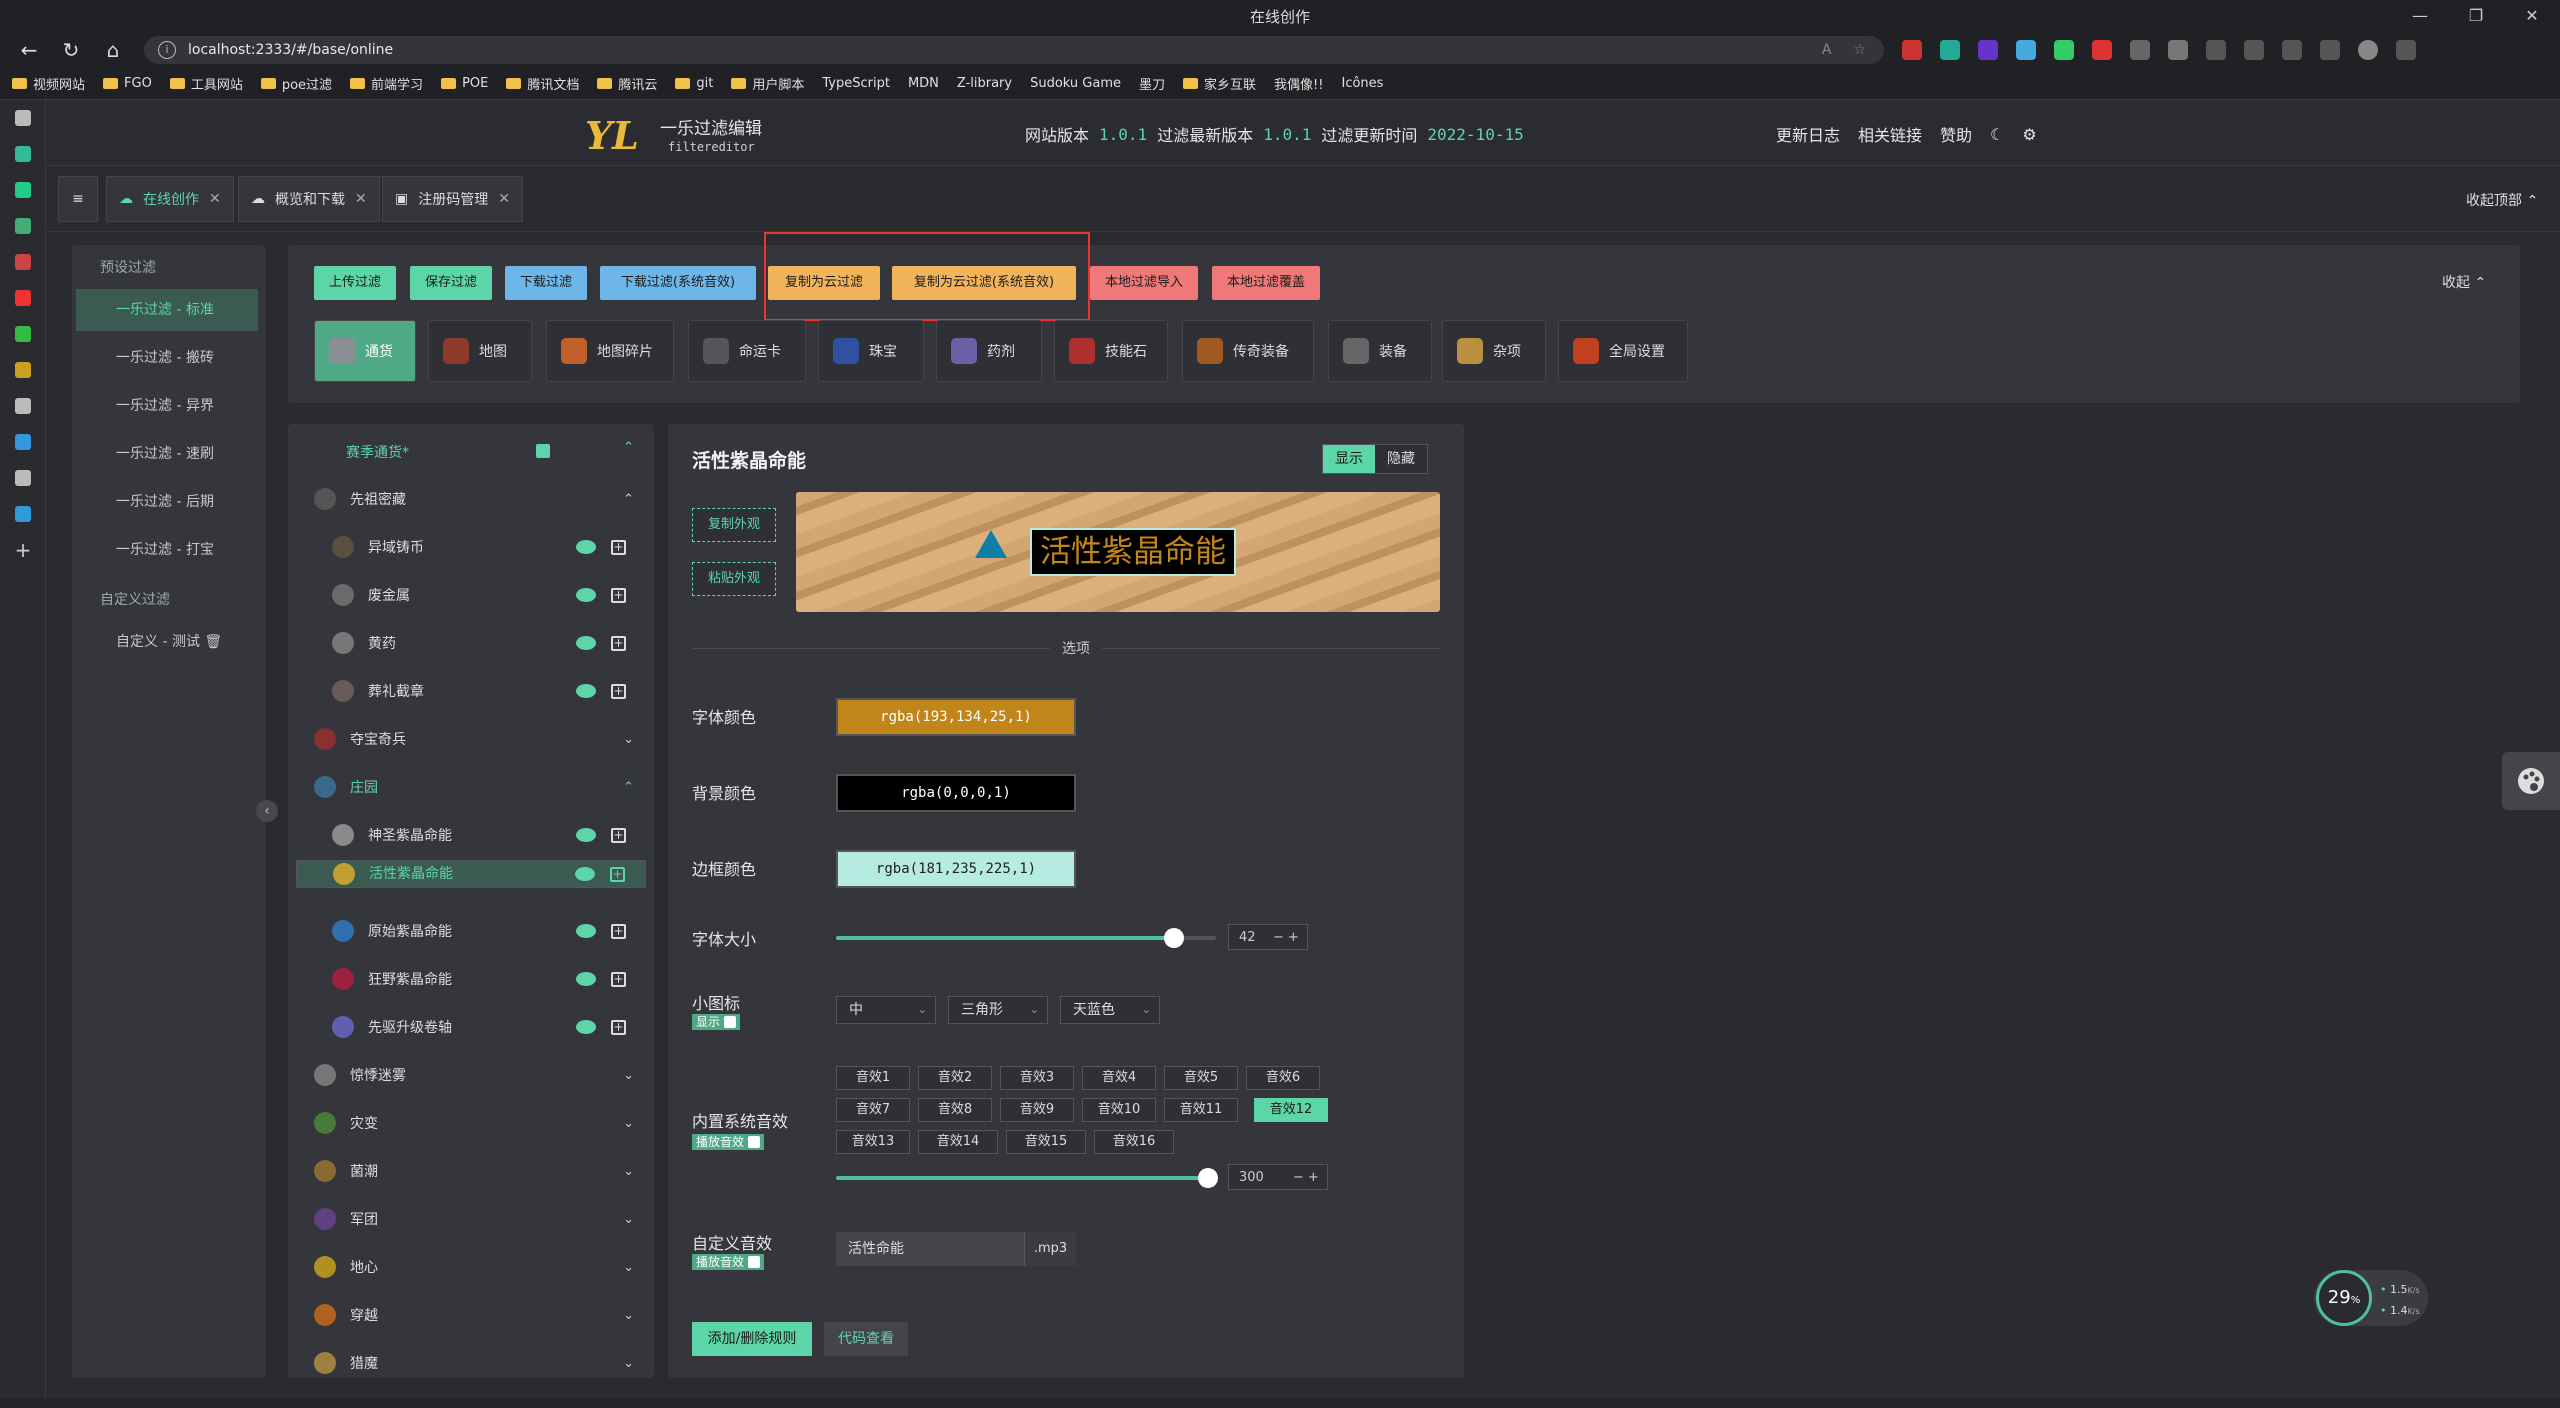 The height and width of the screenshot is (1408, 2560). What do you see at coordinates (956, 793) in the screenshot?
I see `bg-color-picker: rgba(0,0,0,1)` at bounding box center [956, 793].